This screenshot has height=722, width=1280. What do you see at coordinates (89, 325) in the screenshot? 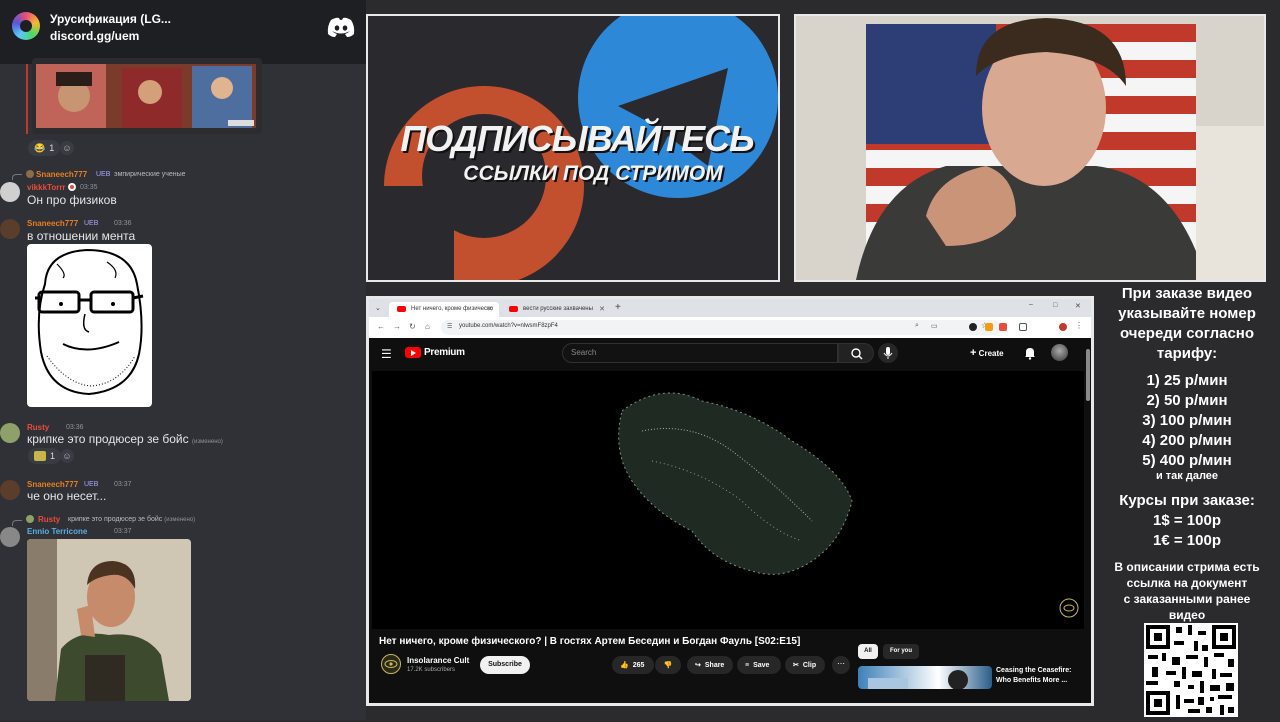
I see `wojak-meme-image` at bounding box center [89, 325].